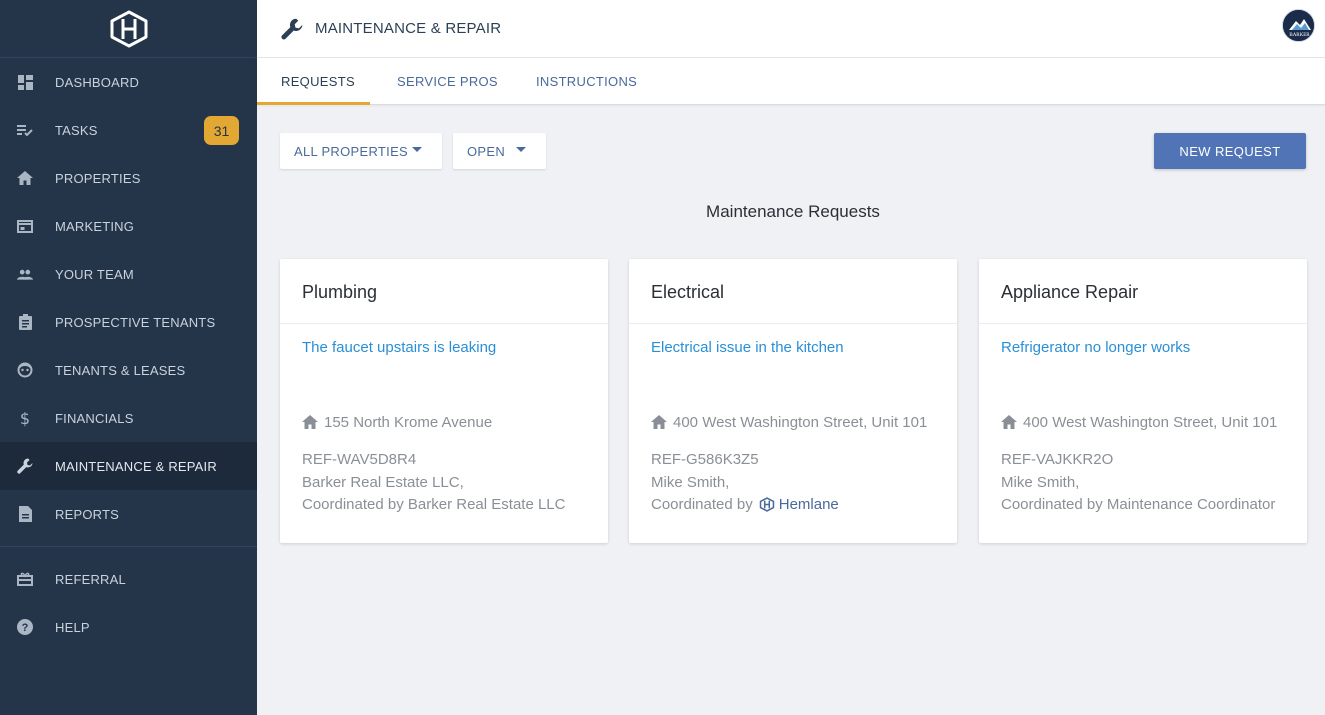 The width and height of the screenshot is (1325, 715). I want to click on sidebar-item-label: PROSPECTIVE TENANTS, so click(135, 322).